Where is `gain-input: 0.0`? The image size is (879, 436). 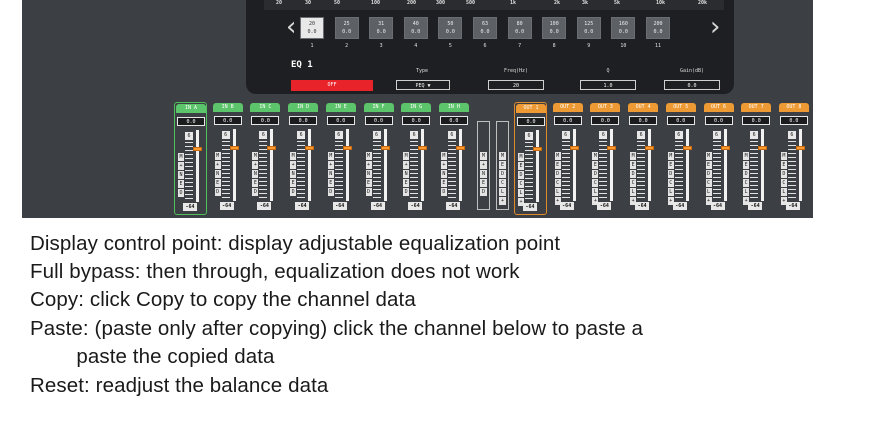
gain-input: 0.0 is located at coordinates (692, 85).